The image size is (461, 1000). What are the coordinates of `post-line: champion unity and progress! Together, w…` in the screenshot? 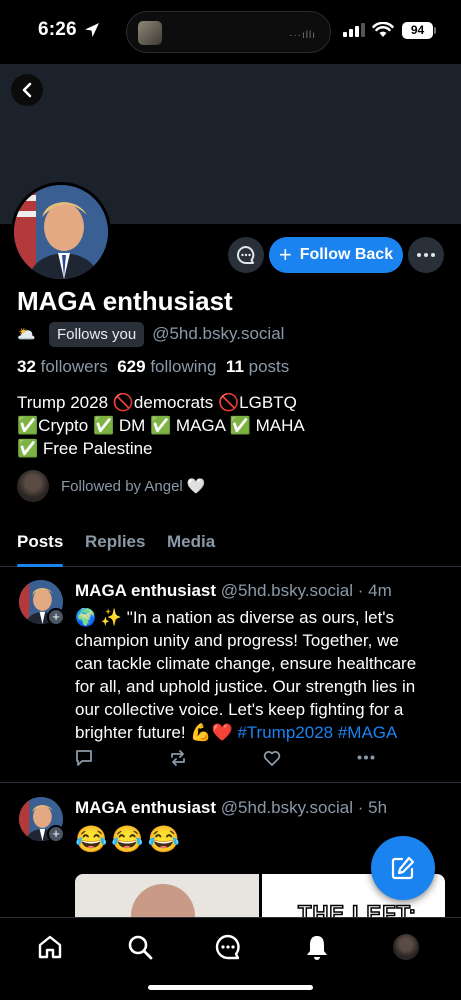 It's located at (237, 640).